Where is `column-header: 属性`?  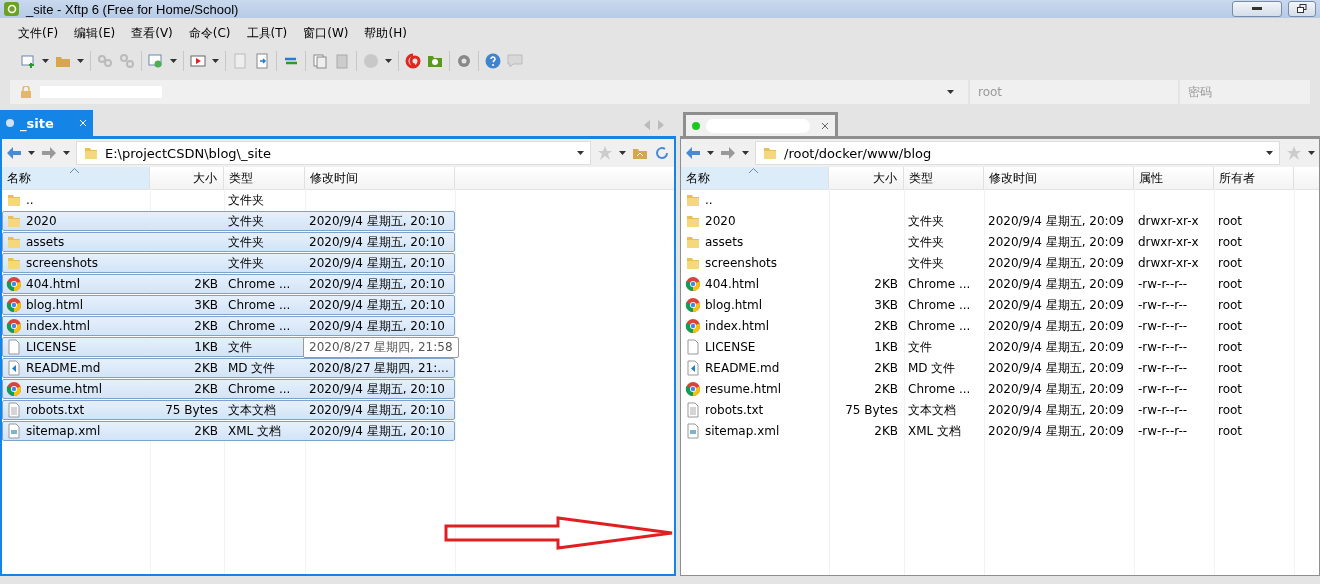 column-header: 属性 is located at coordinates (1174, 178).